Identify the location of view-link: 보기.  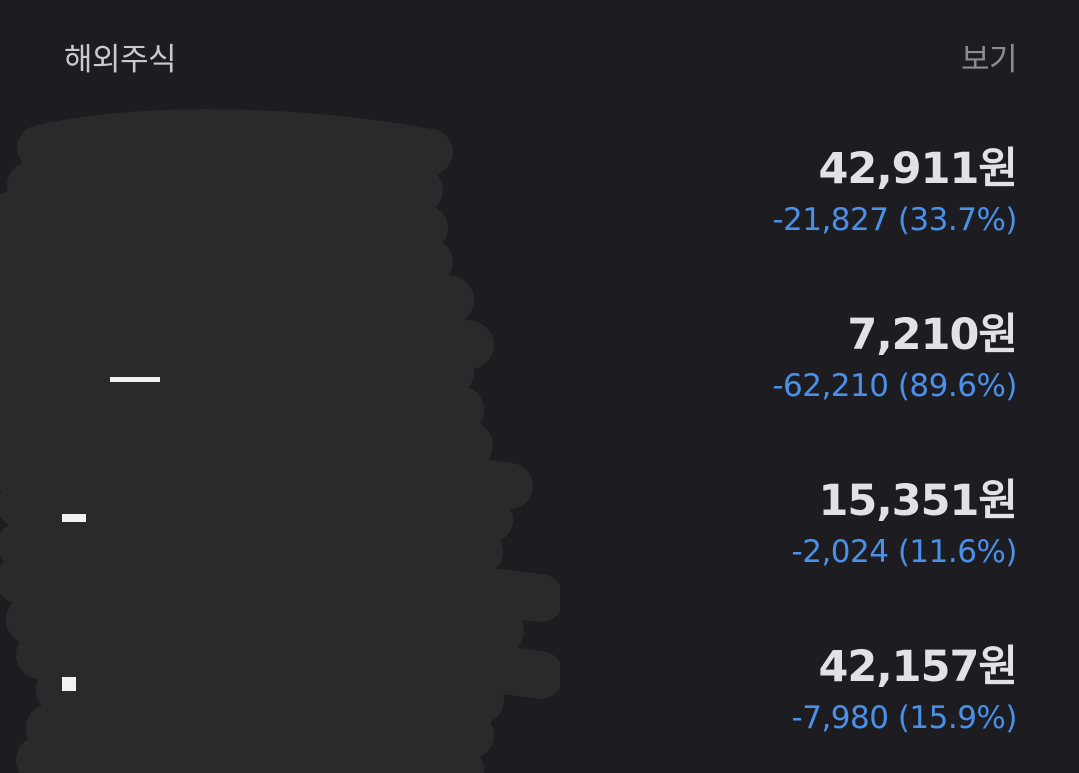
(989, 56).